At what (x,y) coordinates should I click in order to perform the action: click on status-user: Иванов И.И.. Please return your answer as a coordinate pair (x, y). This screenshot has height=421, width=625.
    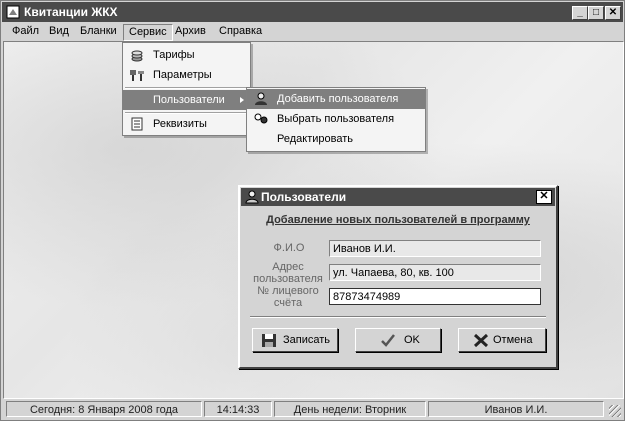
    Looking at the image, I should click on (516, 409).